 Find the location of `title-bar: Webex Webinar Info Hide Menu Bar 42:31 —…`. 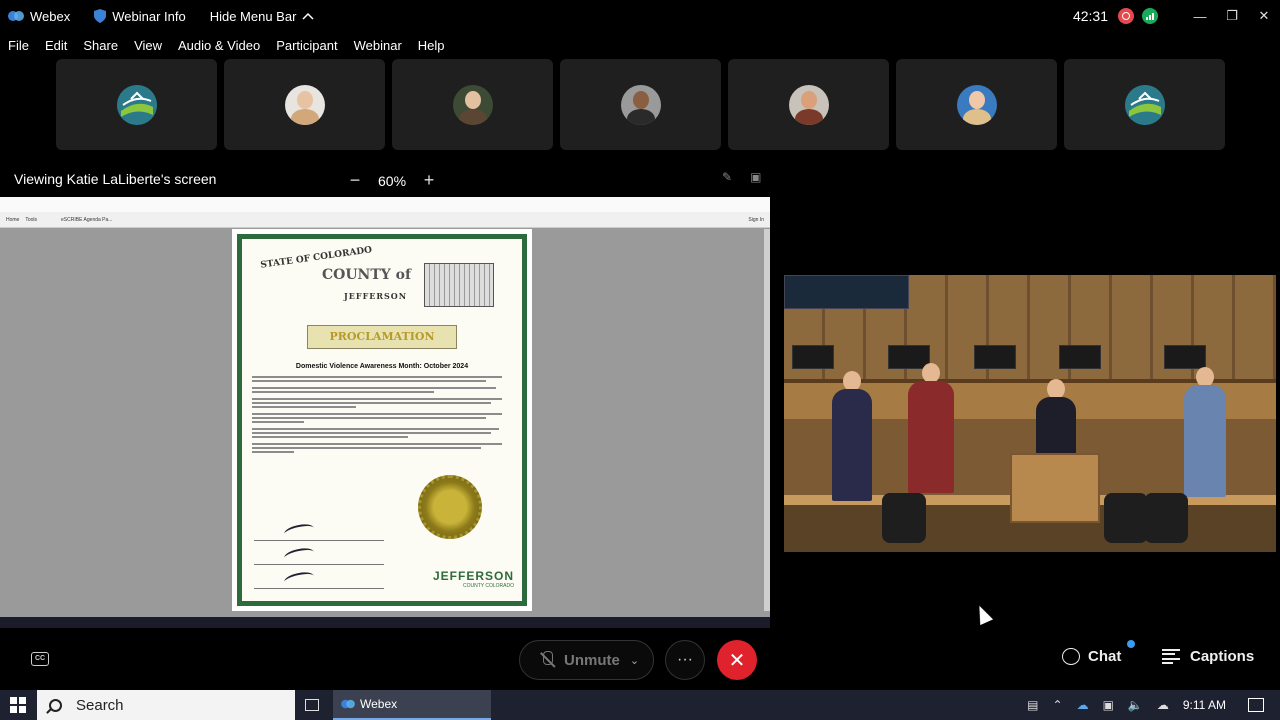

title-bar: Webex Webinar Info Hide Menu Bar 42:31 —… is located at coordinates (640, 16).